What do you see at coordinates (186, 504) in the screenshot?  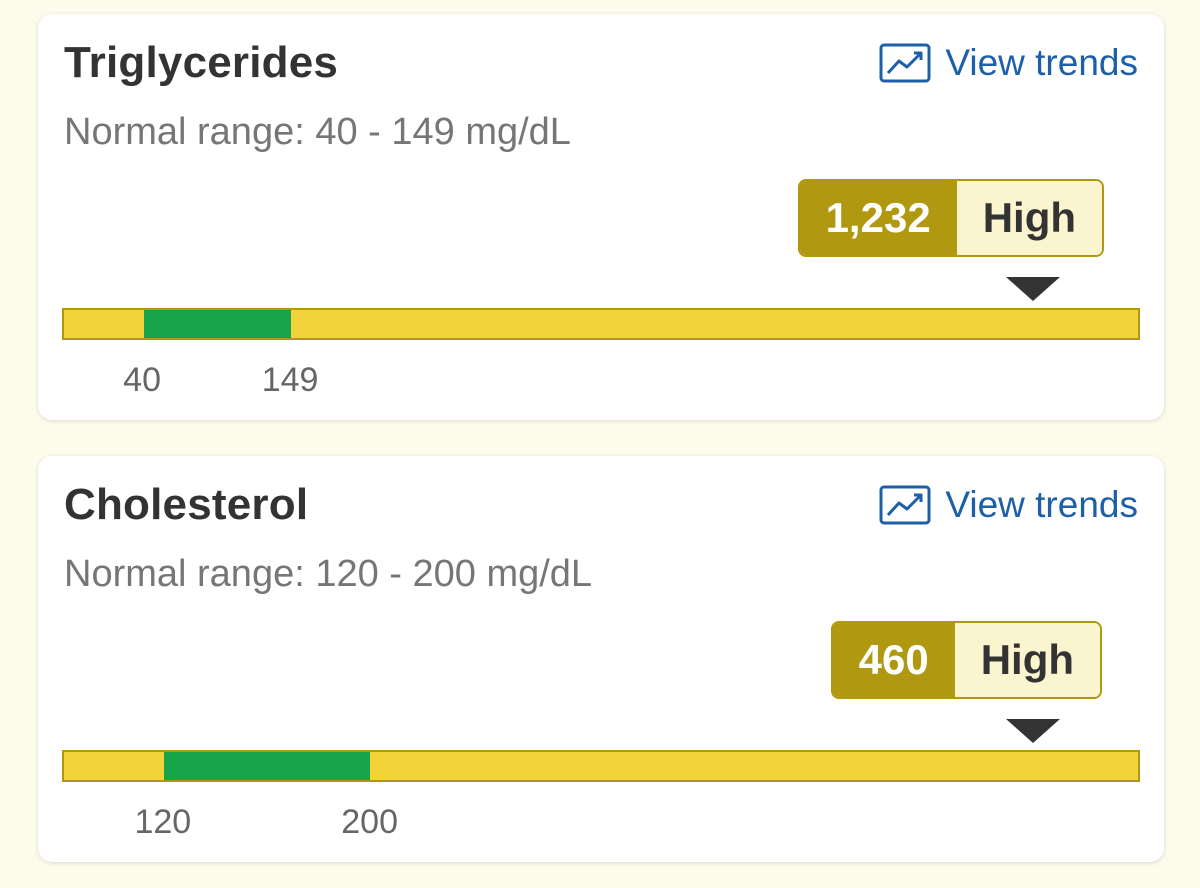 I see `result-title: Cholesterol` at bounding box center [186, 504].